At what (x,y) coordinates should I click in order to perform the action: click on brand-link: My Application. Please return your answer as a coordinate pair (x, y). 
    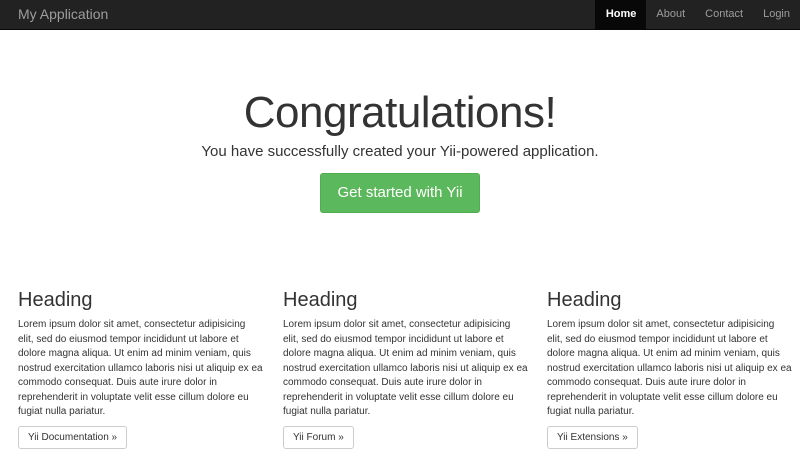
    Looking at the image, I should click on (63, 15).